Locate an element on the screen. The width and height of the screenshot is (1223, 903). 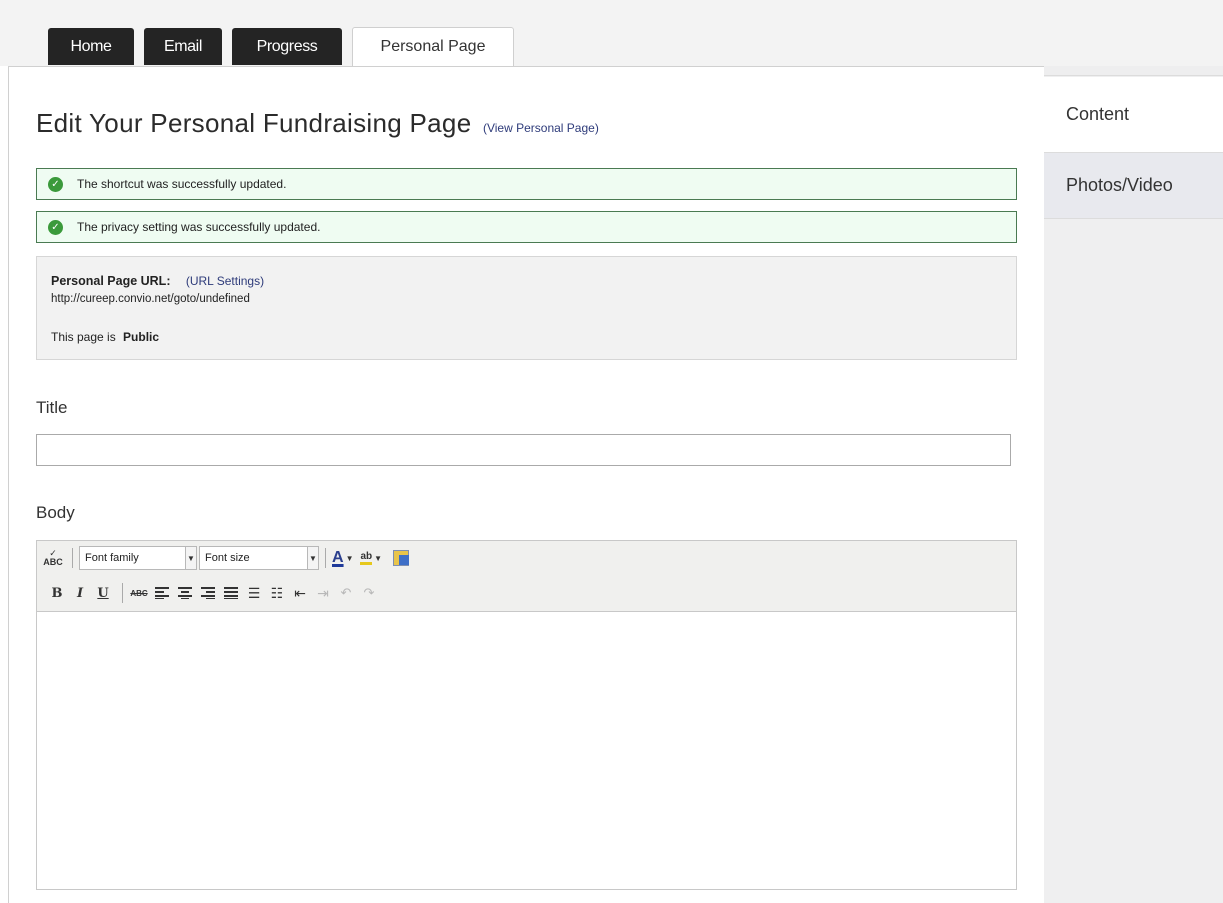
font-size-label: Font size is located at coordinates (227, 558).